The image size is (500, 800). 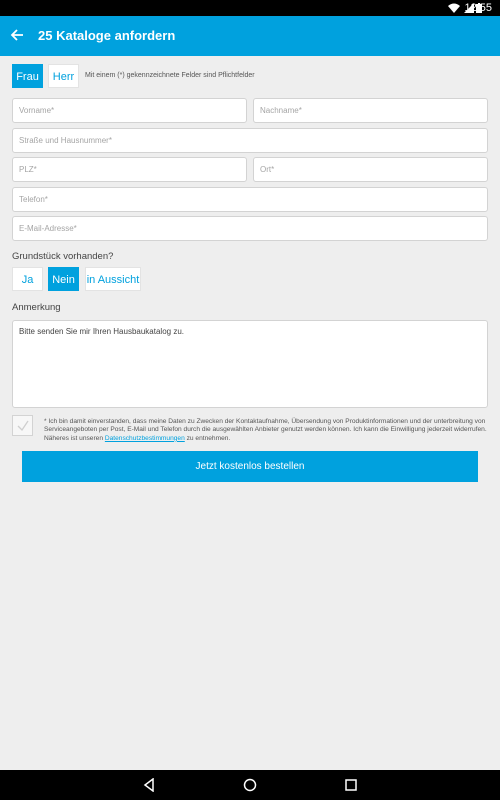 I want to click on consent-suffix: zu entnehmen., so click(x=208, y=438).